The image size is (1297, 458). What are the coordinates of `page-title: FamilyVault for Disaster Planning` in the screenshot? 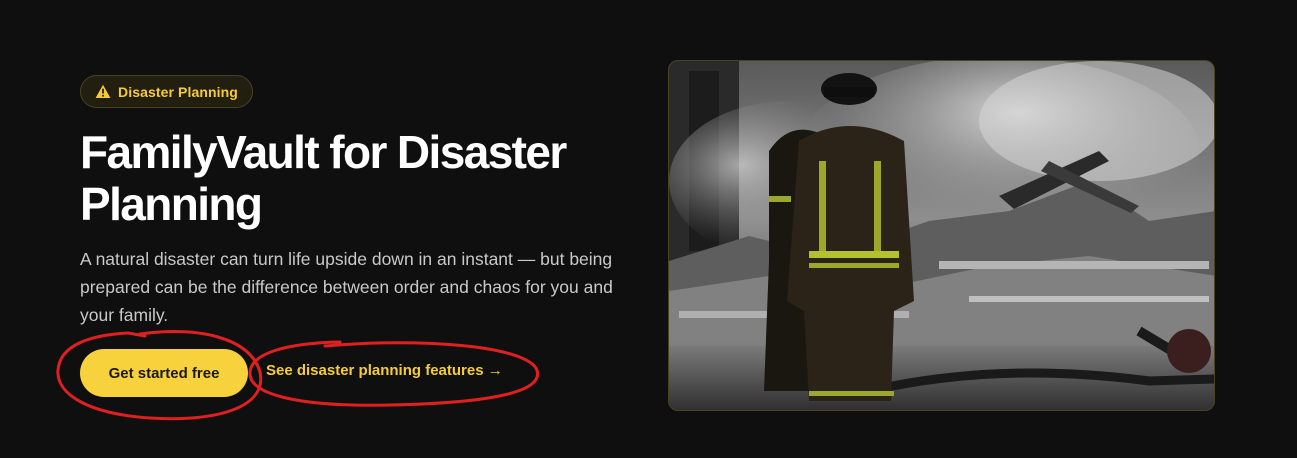 It's located at (323, 178).